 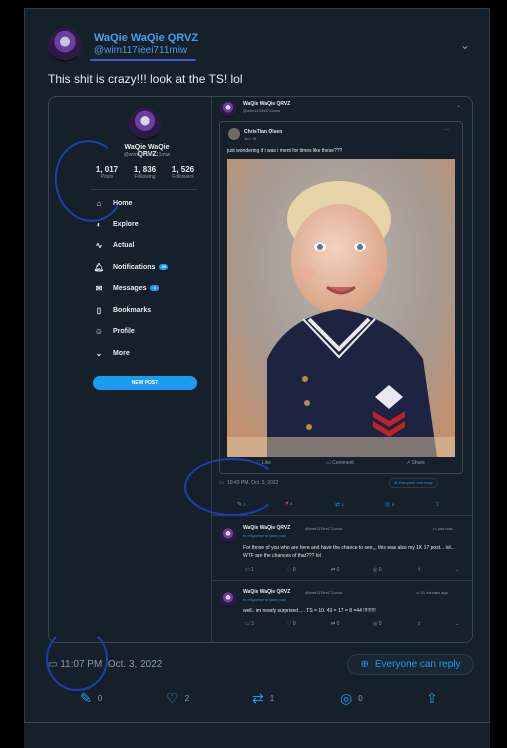 I want to click on globe-icon: ⊕, so click(x=364, y=664).